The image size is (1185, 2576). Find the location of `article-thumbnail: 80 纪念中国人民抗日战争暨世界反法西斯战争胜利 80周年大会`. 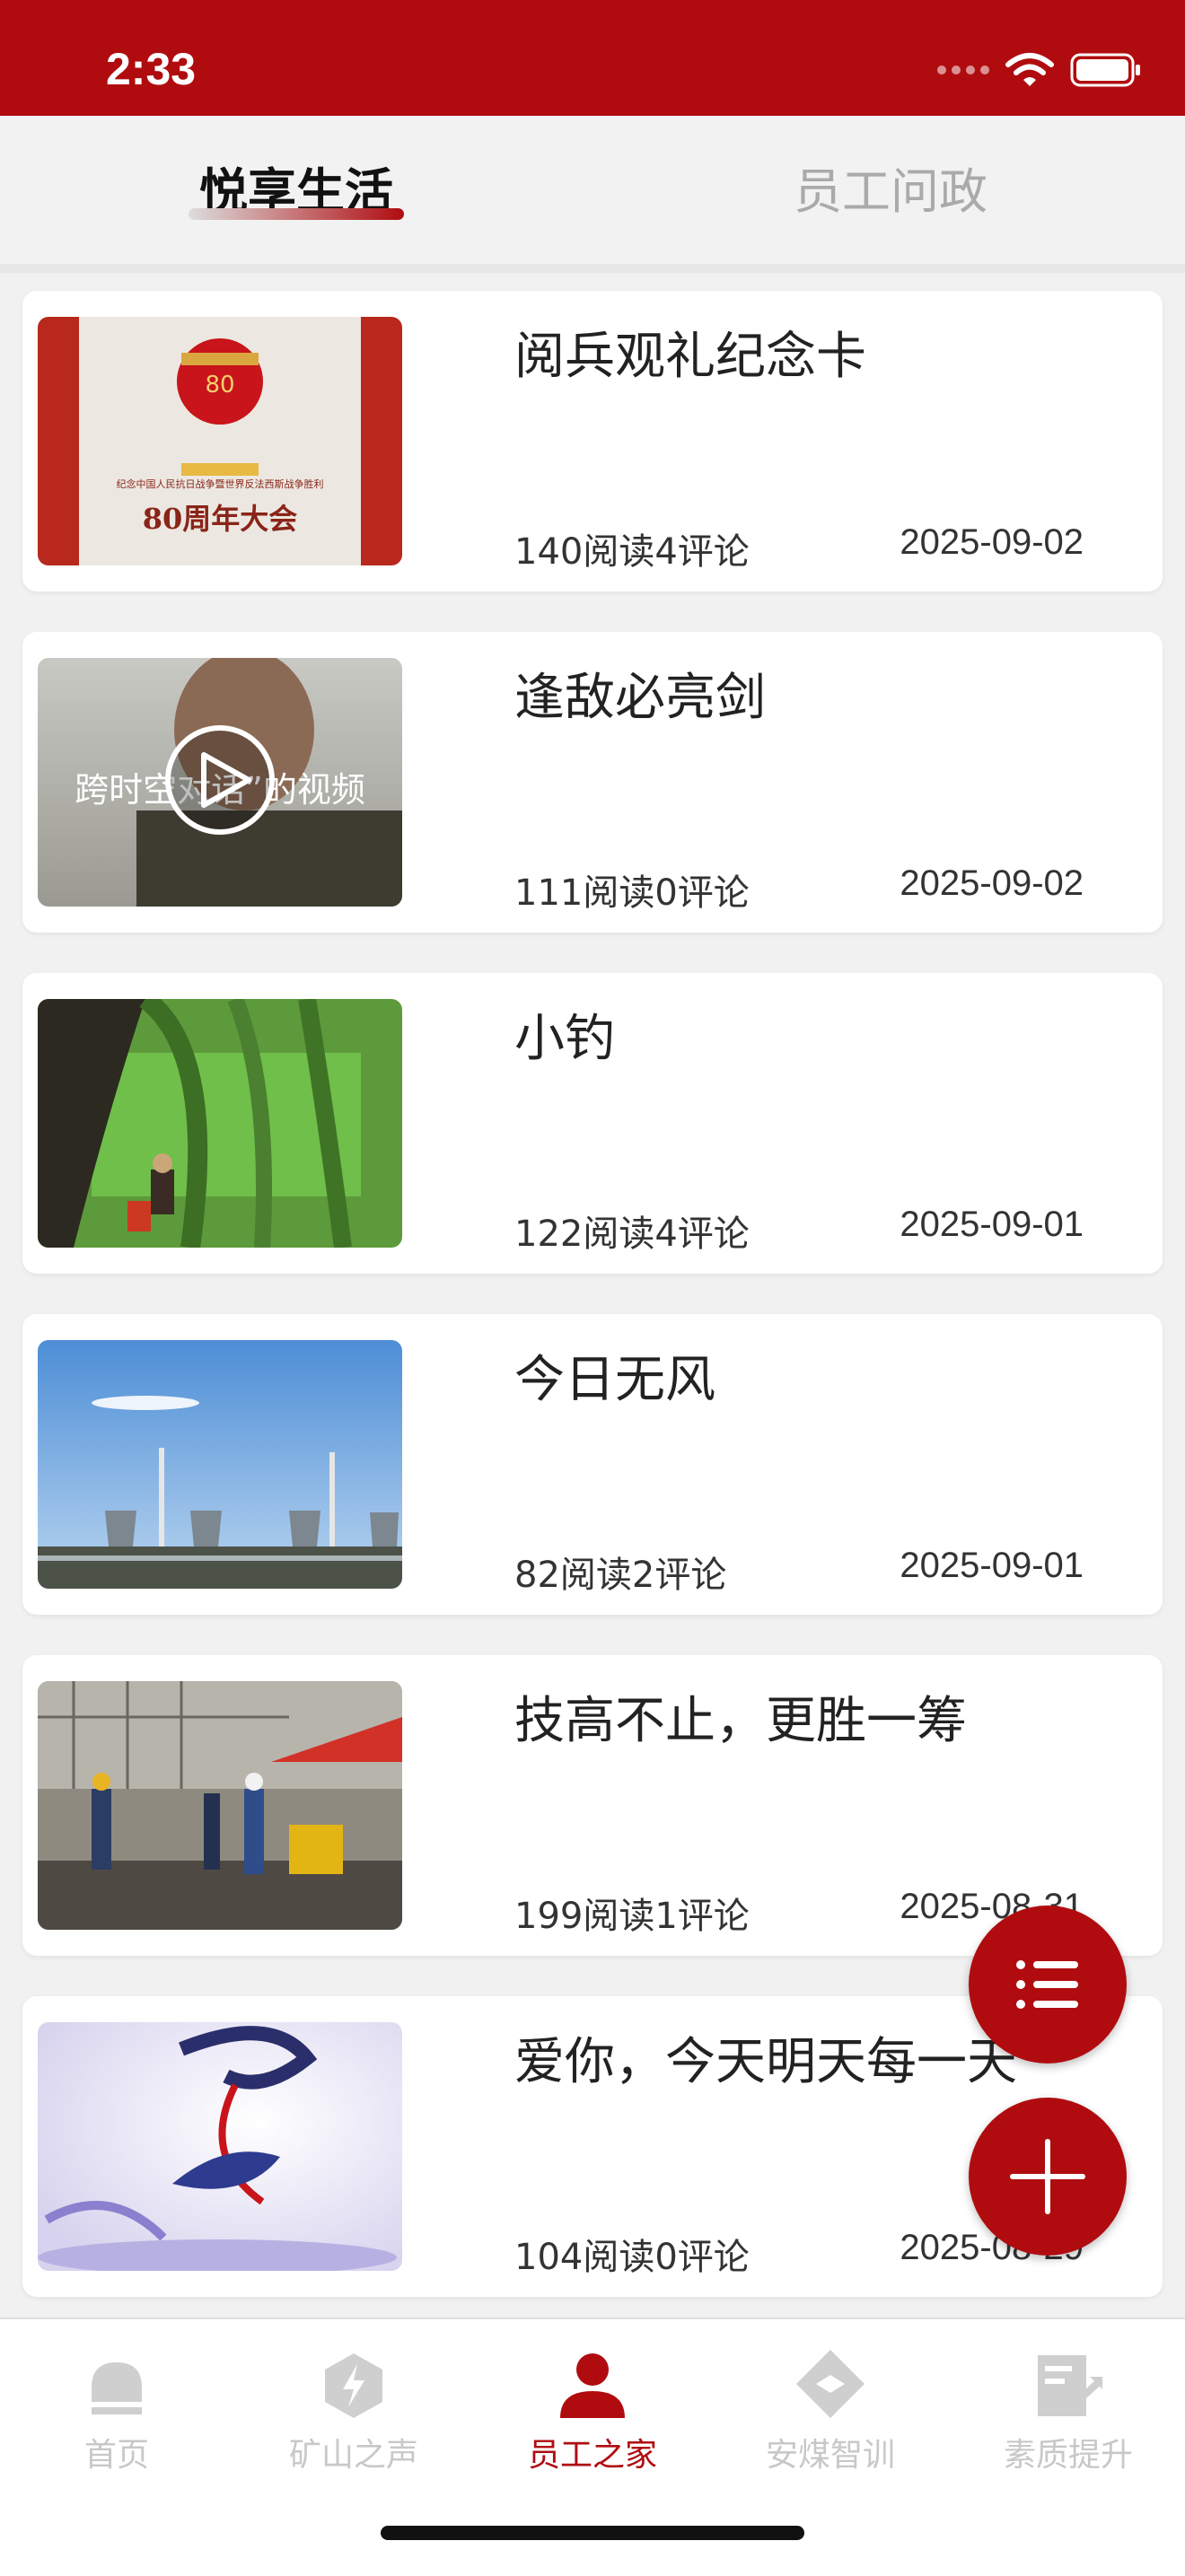

article-thumbnail: 80 纪念中国人民抗日战争暨世界反法西斯战争胜利 80周年大会 is located at coordinates (220, 441).